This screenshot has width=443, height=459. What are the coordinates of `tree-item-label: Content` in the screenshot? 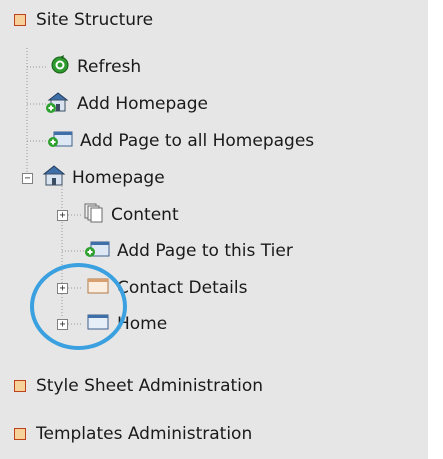 It's located at (145, 215).